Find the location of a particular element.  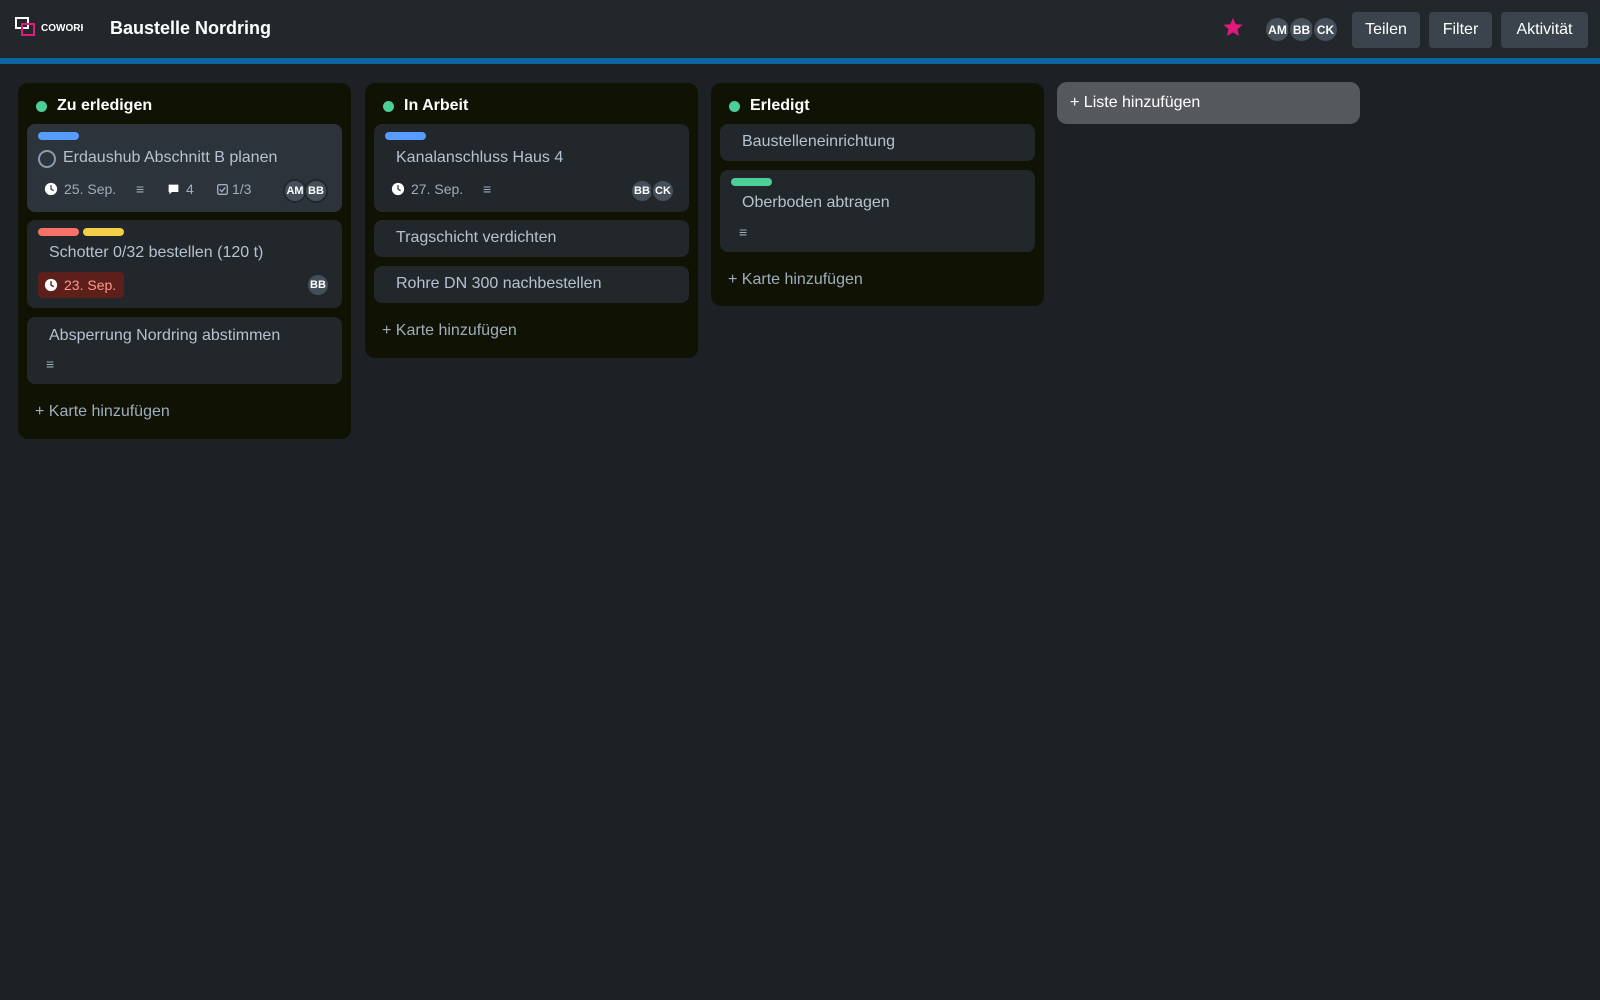

card: Rohre DN 300 nachbestellen is located at coordinates (531, 284).